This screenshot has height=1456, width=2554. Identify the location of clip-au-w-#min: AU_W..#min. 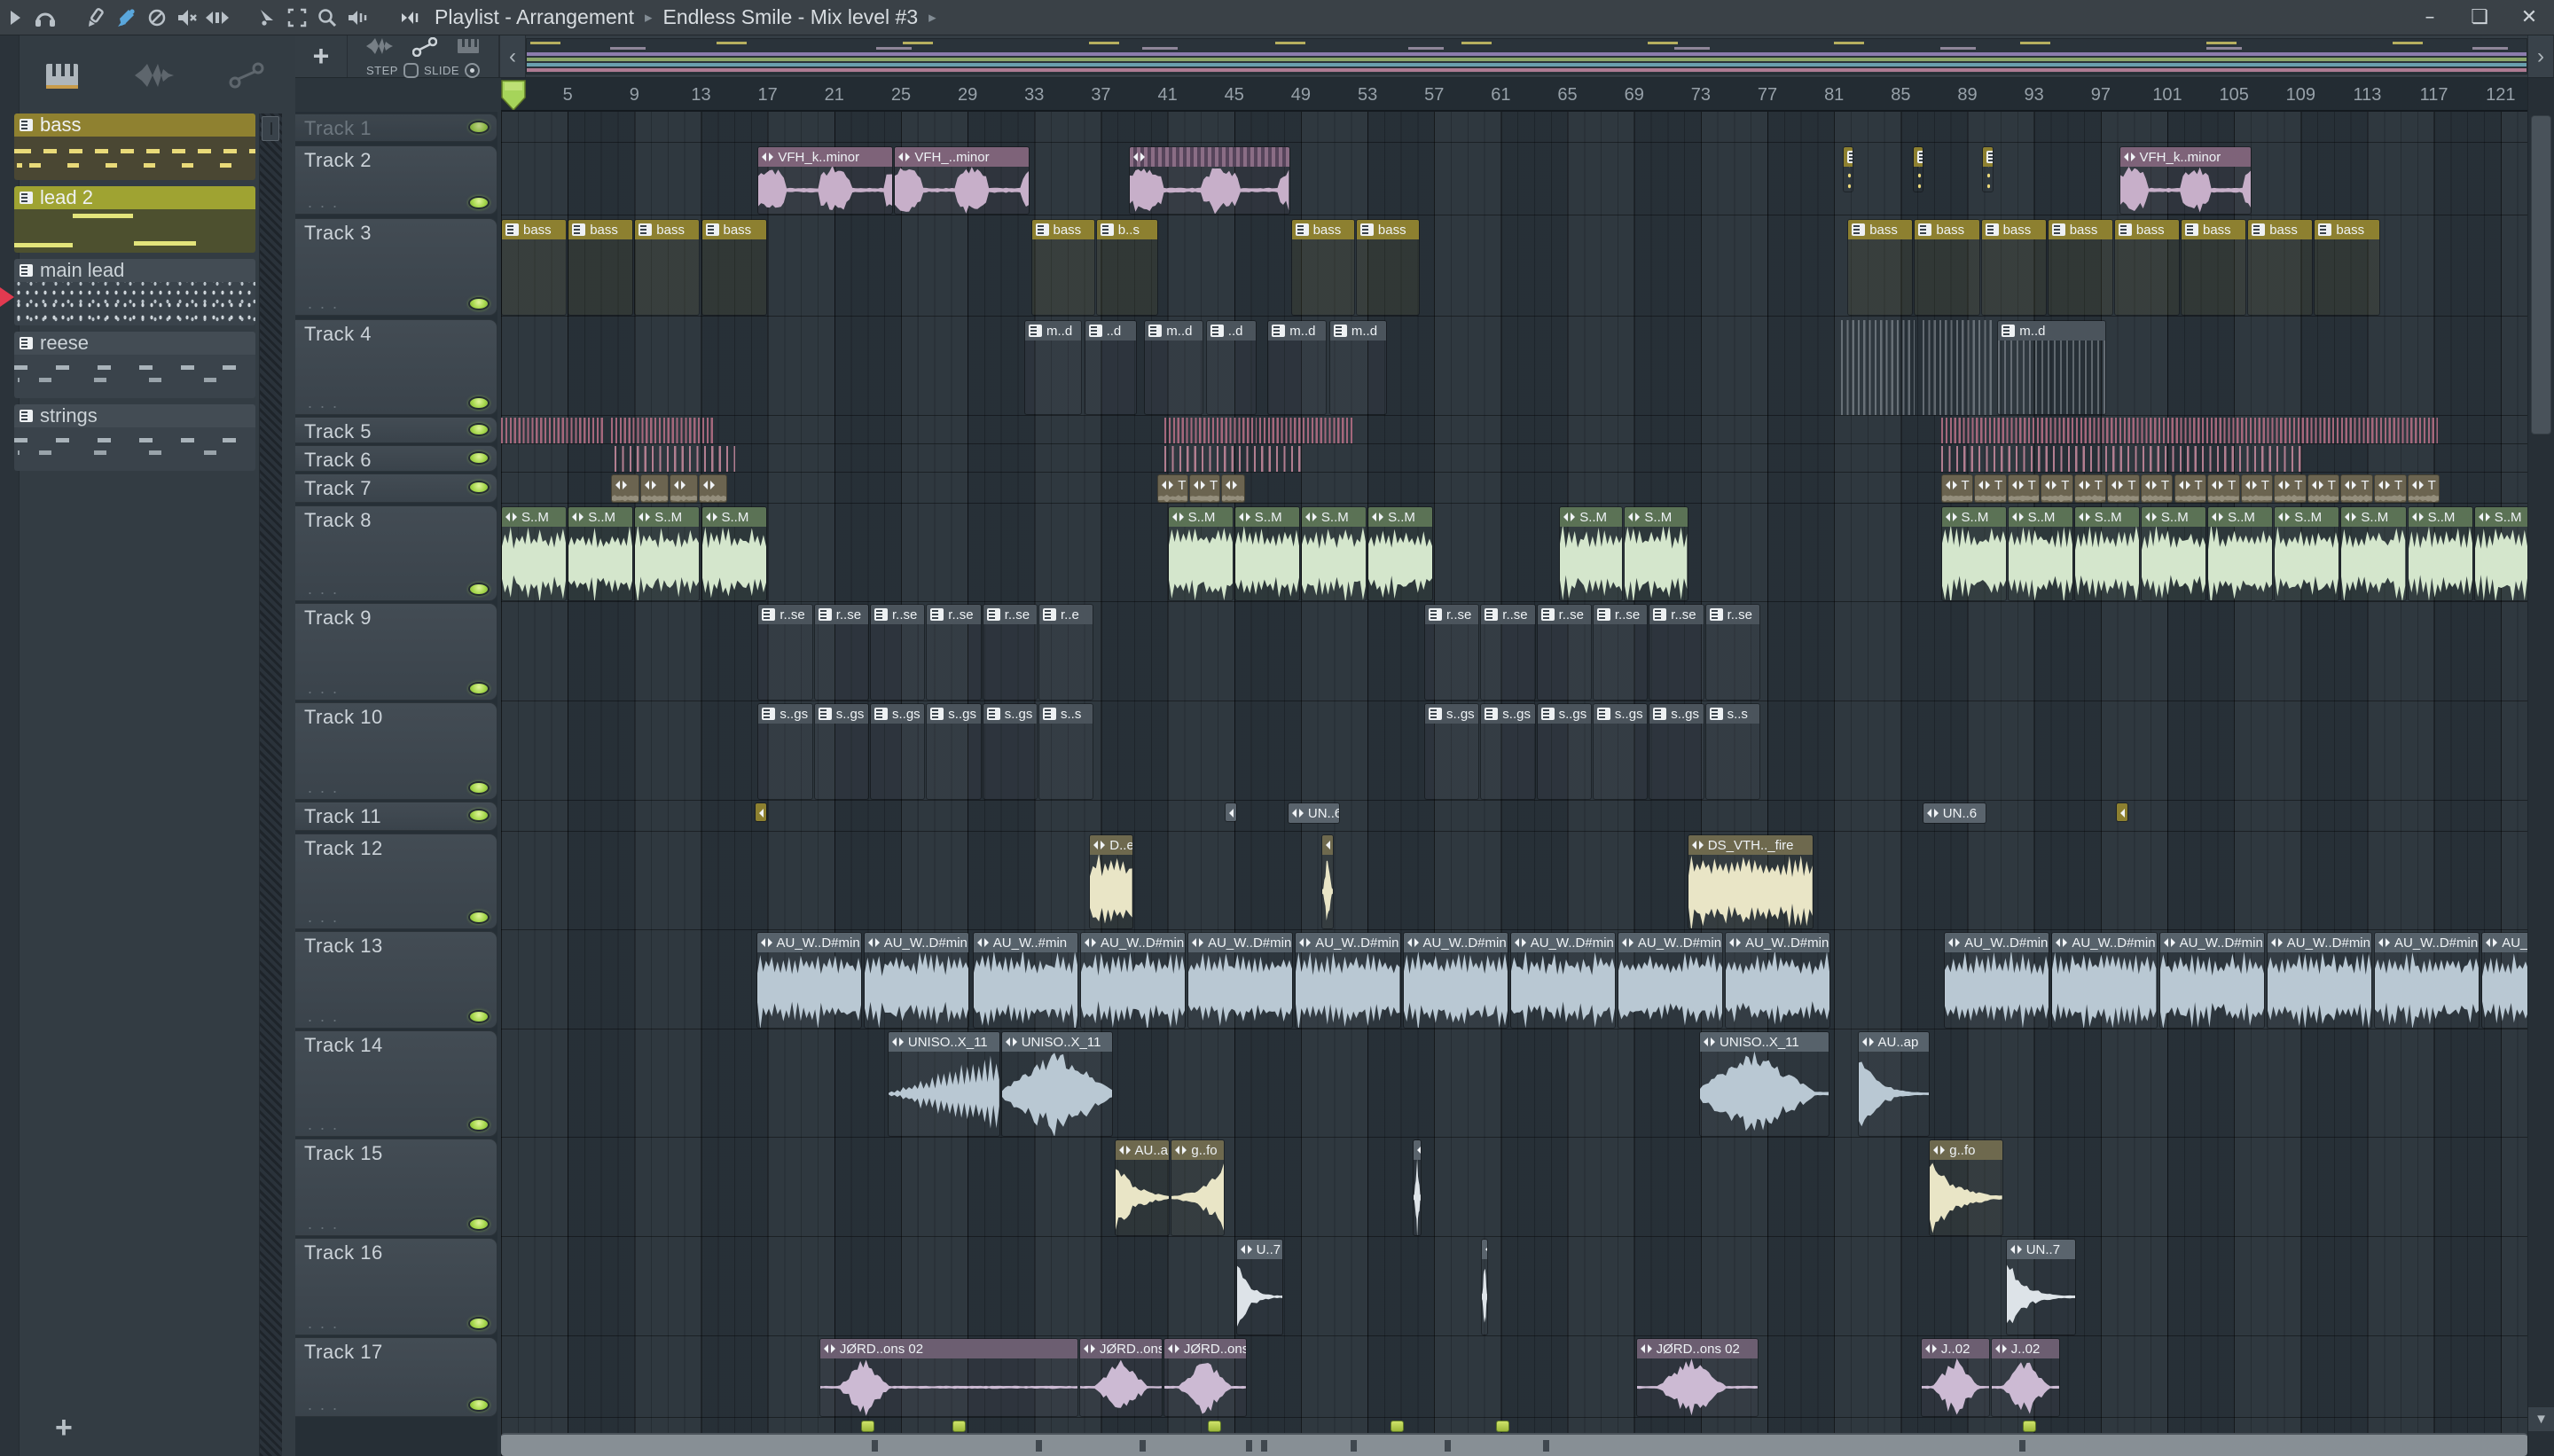
(1025, 980).